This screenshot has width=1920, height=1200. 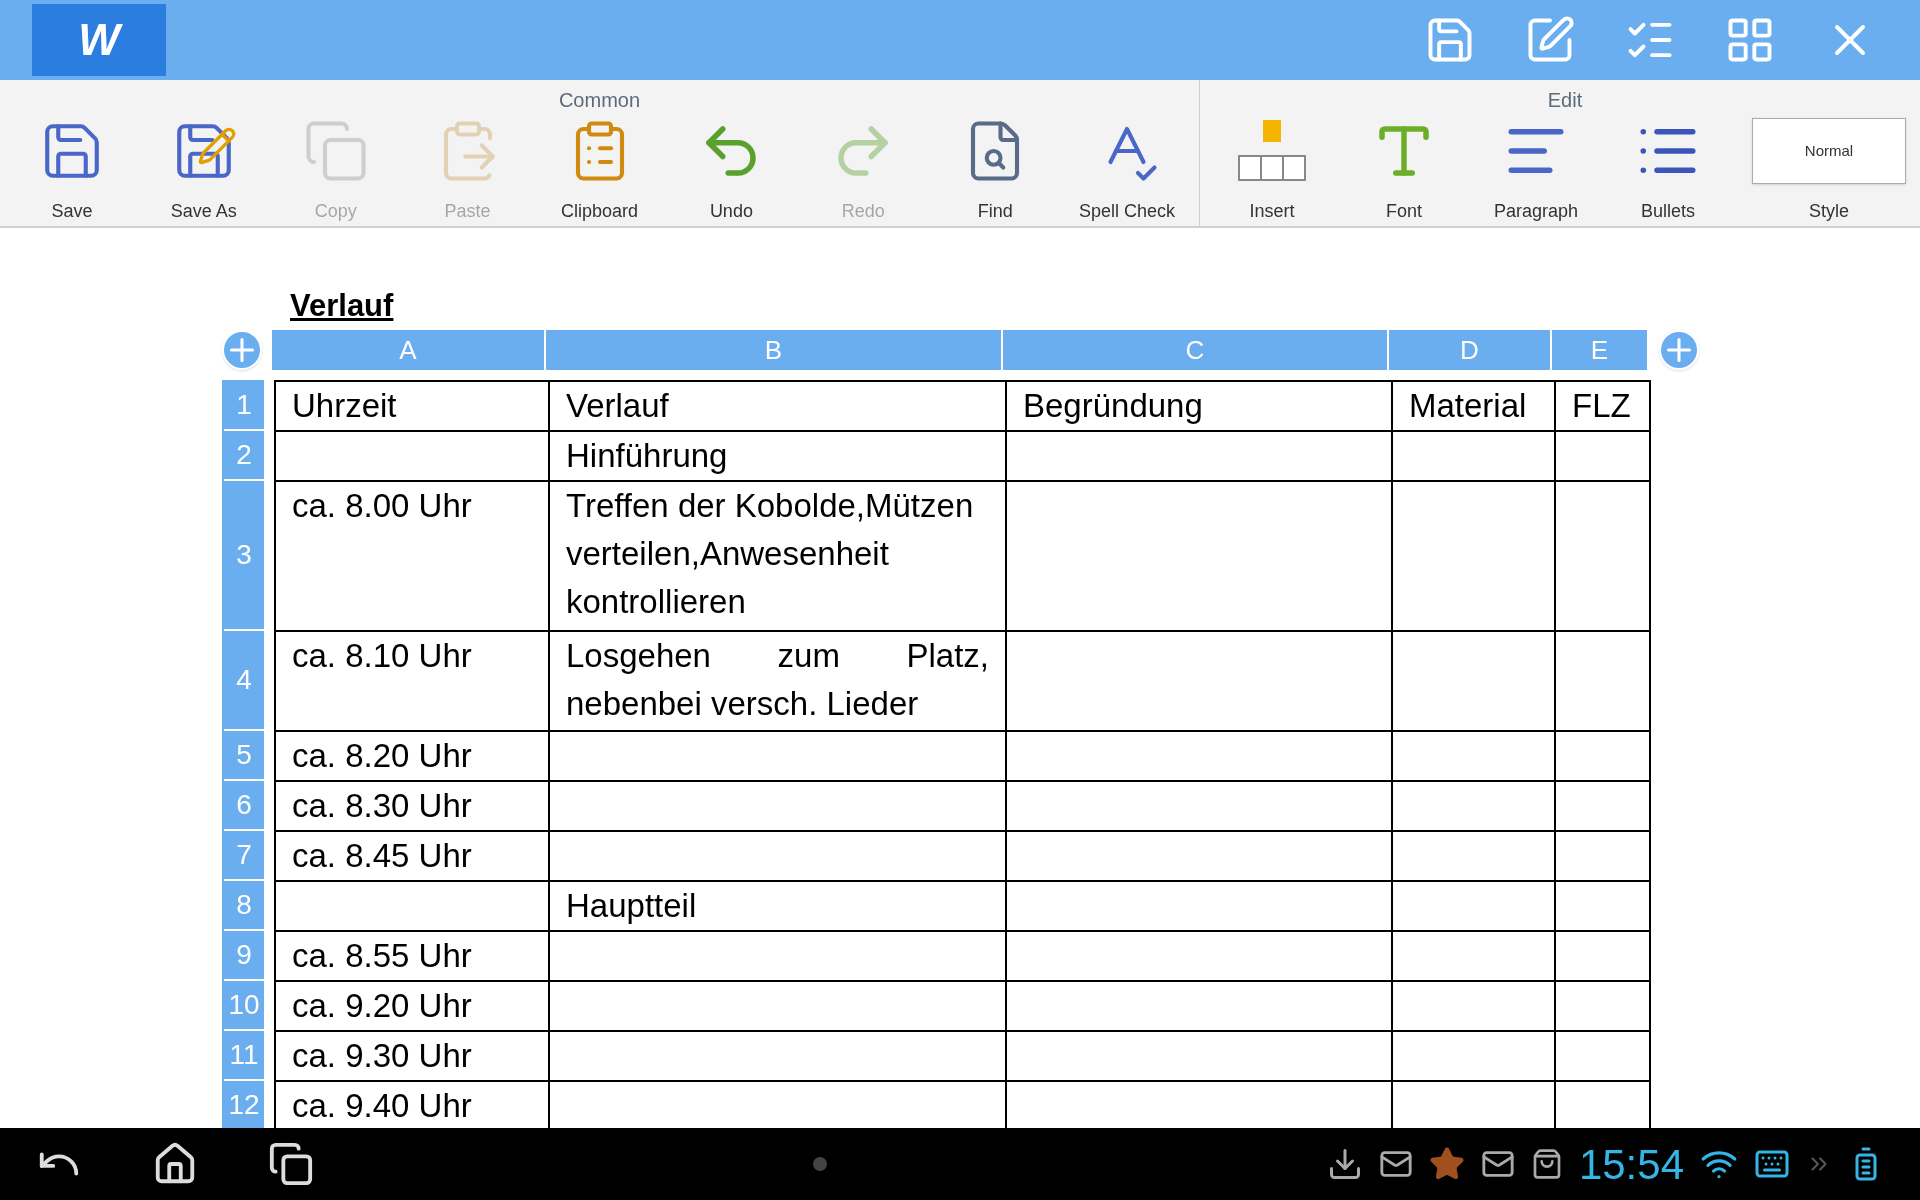 What do you see at coordinates (244, 856) in the screenshot?
I see `row-header: 7` at bounding box center [244, 856].